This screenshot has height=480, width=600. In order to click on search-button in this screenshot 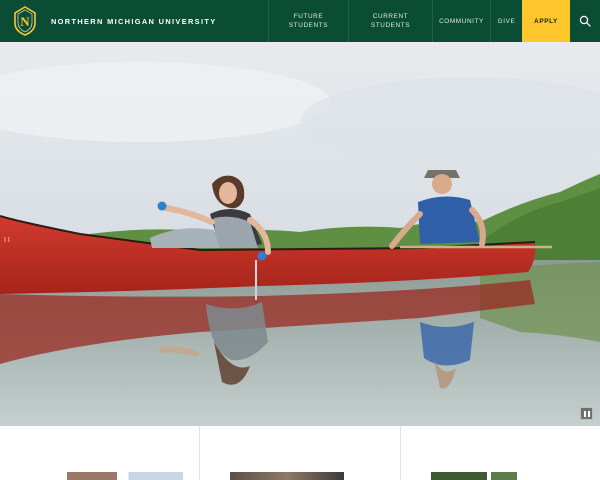, I will do `click(585, 21)`.